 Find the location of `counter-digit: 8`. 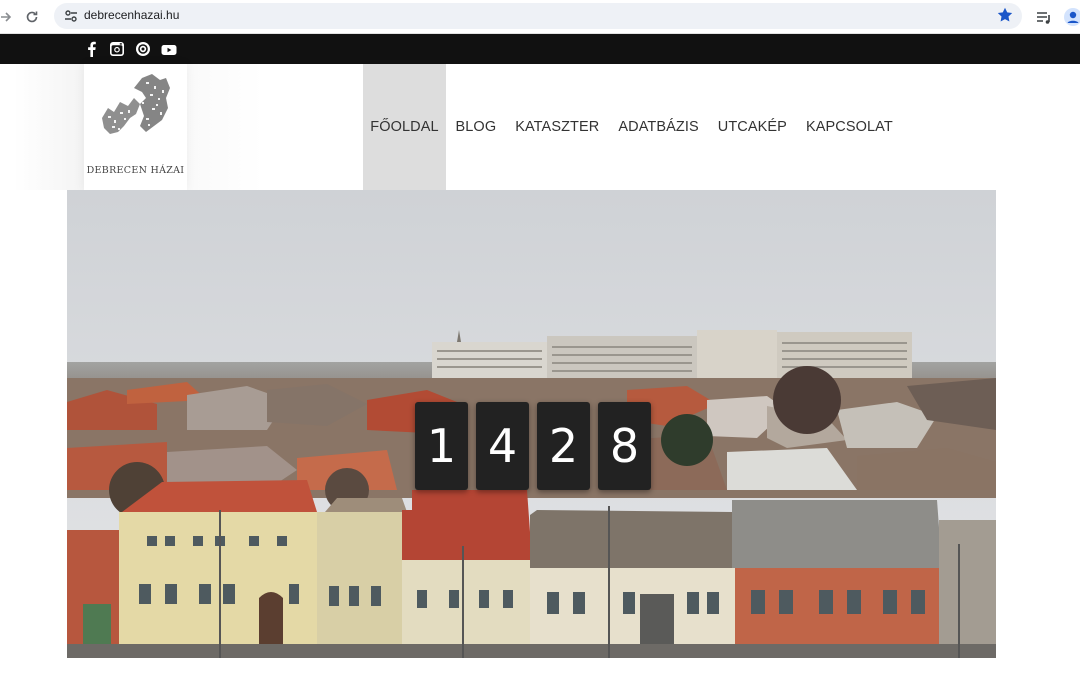

counter-digit: 8 is located at coordinates (624, 446).